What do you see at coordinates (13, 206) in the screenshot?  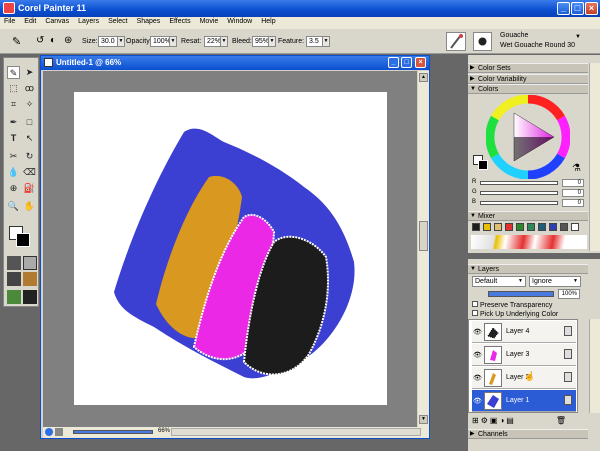 I see `zoom-icon: 🔍` at bounding box center [13, 206].